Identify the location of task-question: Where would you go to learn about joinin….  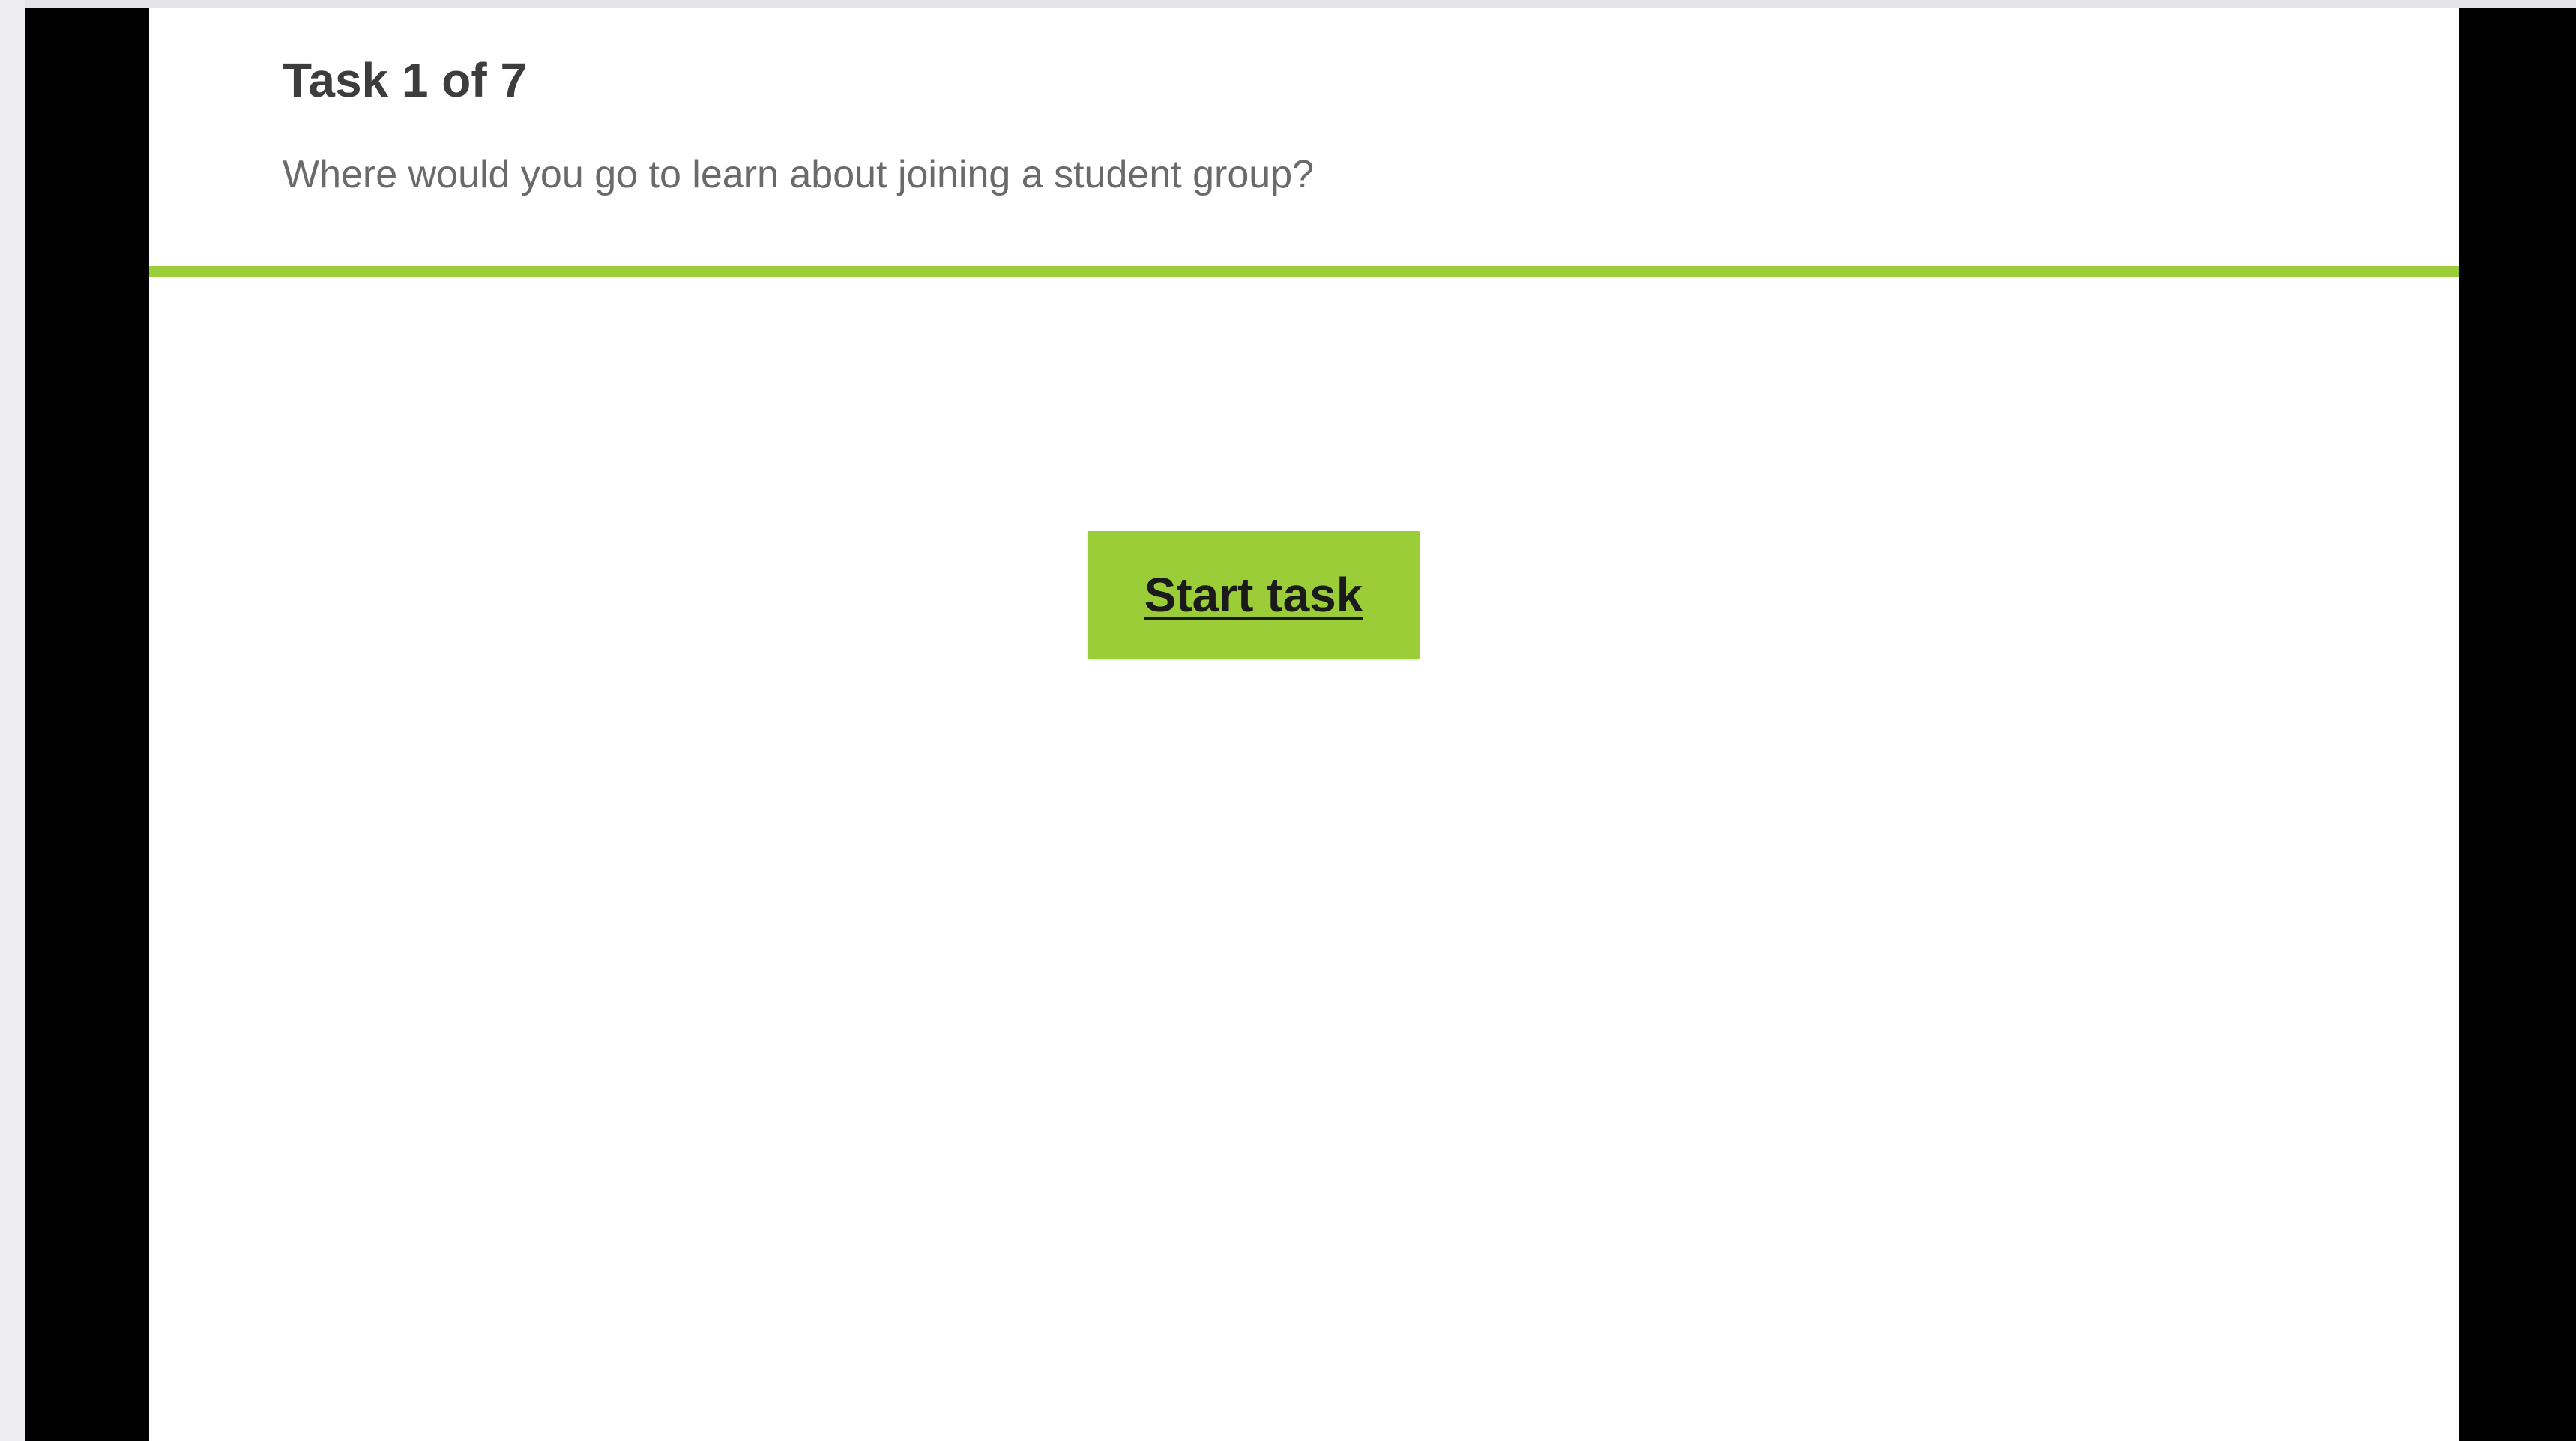
(799, 174).